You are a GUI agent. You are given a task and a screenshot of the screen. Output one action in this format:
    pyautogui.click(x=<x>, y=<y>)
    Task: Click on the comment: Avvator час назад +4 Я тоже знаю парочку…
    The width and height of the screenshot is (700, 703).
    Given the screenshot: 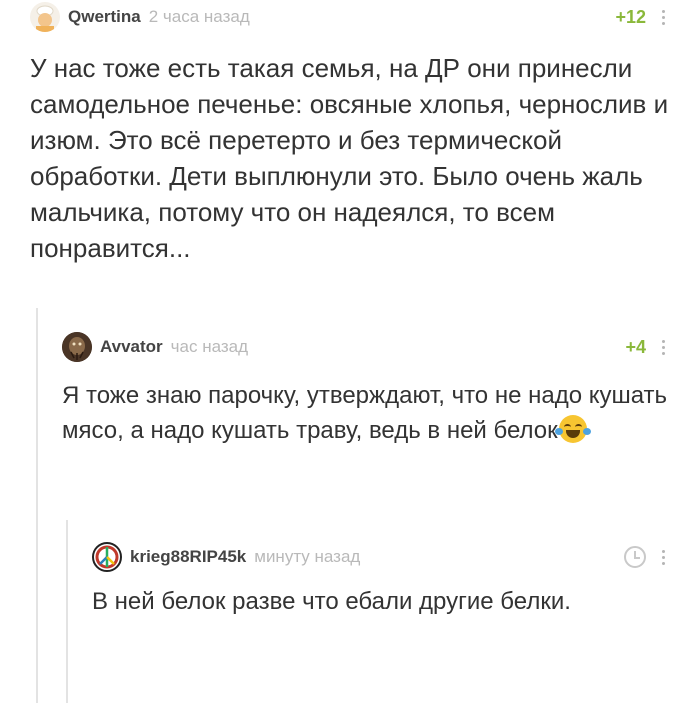 What is the action you would take?
    pyautogui.click(x=366, y=389)
    